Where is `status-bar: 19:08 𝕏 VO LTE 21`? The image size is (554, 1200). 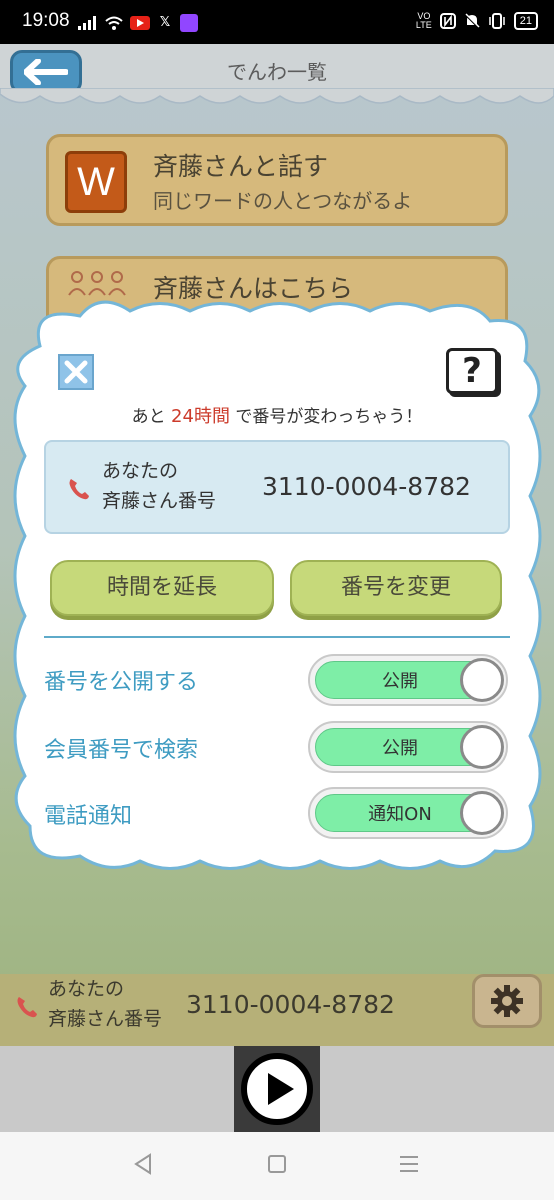
status-bar: 19:08 𝕏 VO LTE 21 is located at coordinates (277, 22).